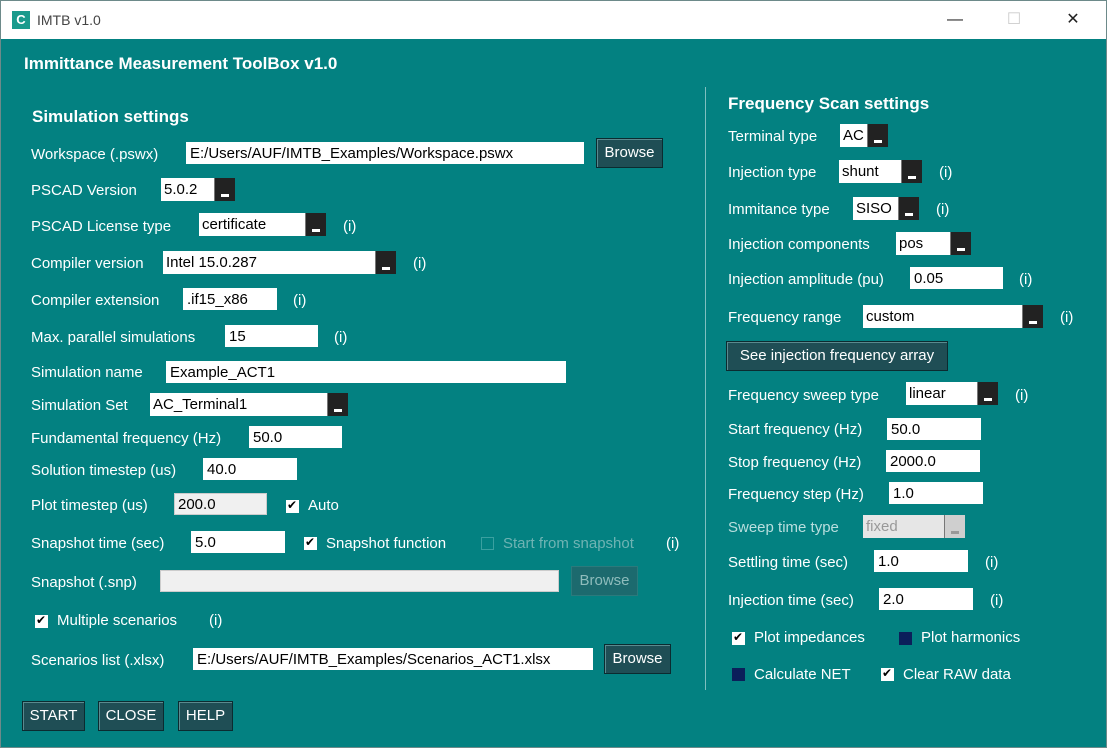 The image size is (1107, 748). I want to click on sweep-type-select: linear, so click(952, 393).